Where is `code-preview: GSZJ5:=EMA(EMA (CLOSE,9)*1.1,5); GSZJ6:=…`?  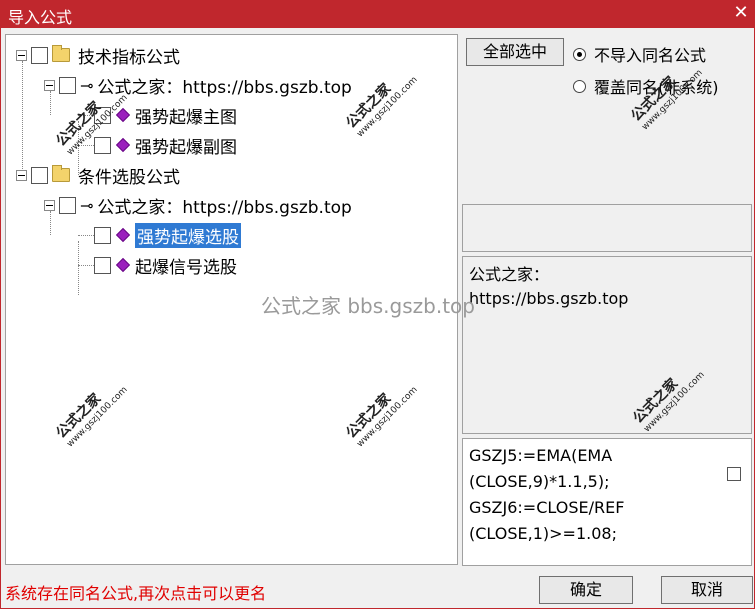
code-preview: GSZJ5:=EMA(EMA (CLOSE,9)*1.1,5); GSZJ6:=… is located at coordinates (607, 502).